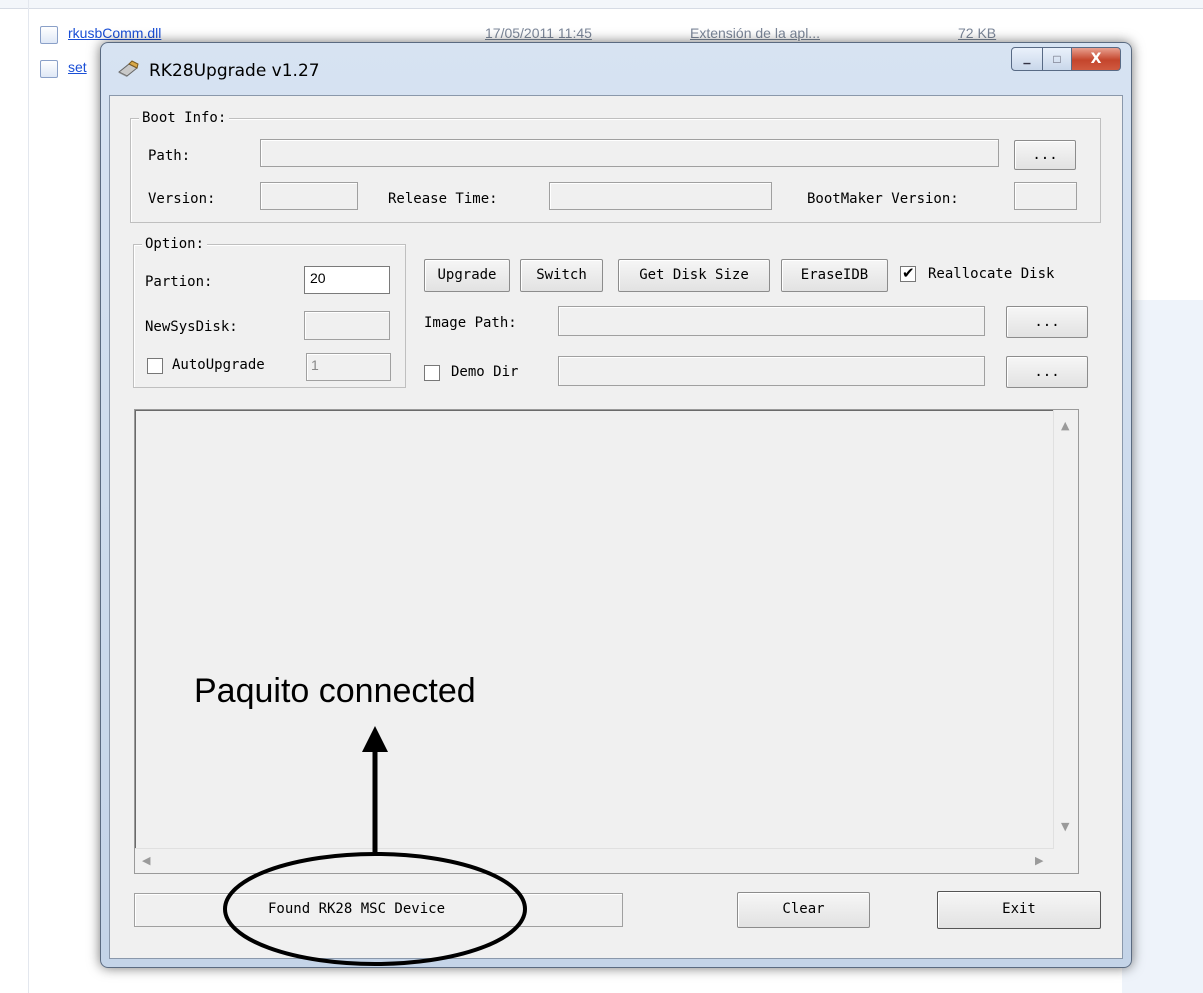 The height and width of the screenshot is (993, 1203). I want to click on maximize-button: □, so click(1057, 59).